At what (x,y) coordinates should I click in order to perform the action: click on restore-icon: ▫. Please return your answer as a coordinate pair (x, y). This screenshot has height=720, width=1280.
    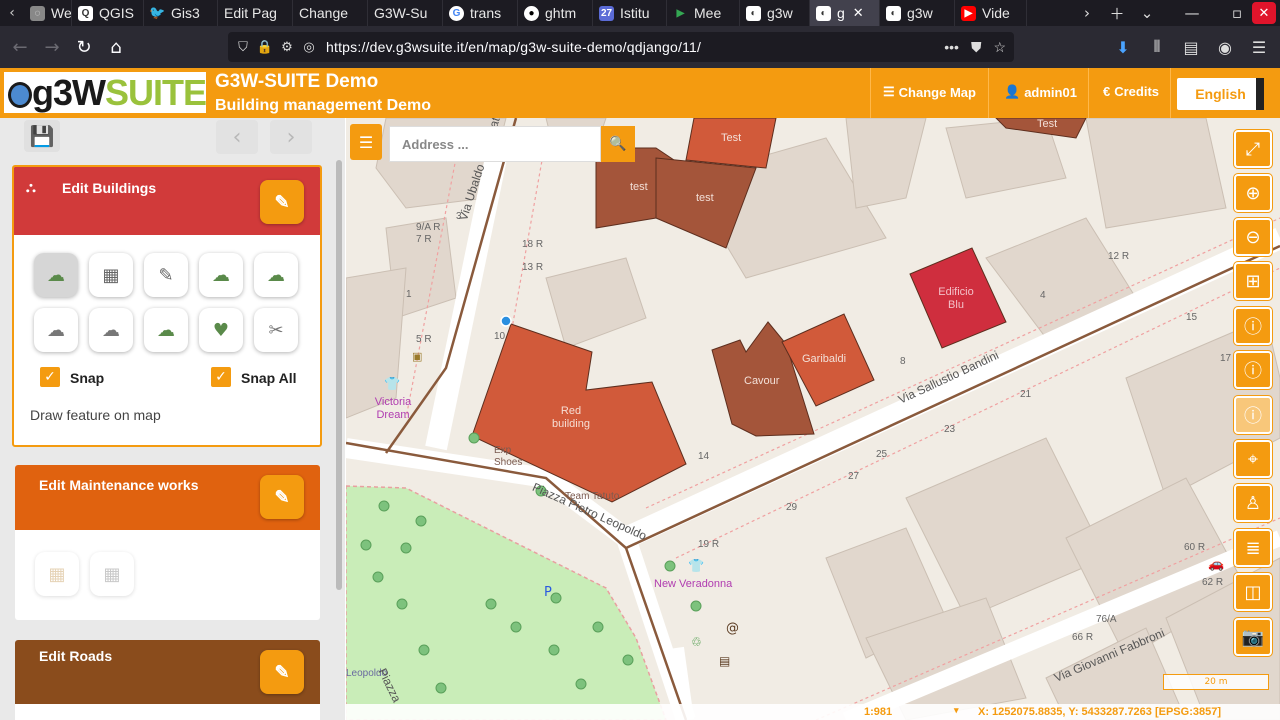
    Looking at the image, I should click on (1237, 13).